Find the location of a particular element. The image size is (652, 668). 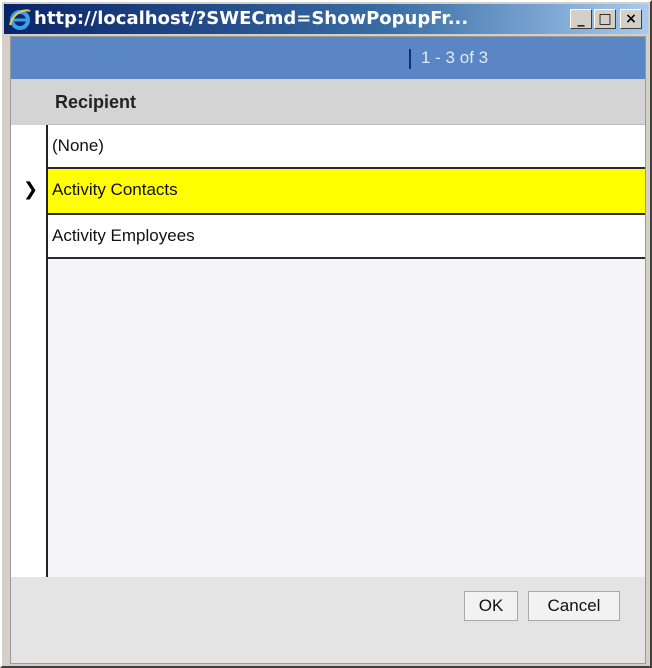

row-label: Activity Contacts is located at coordinates (115, 189).